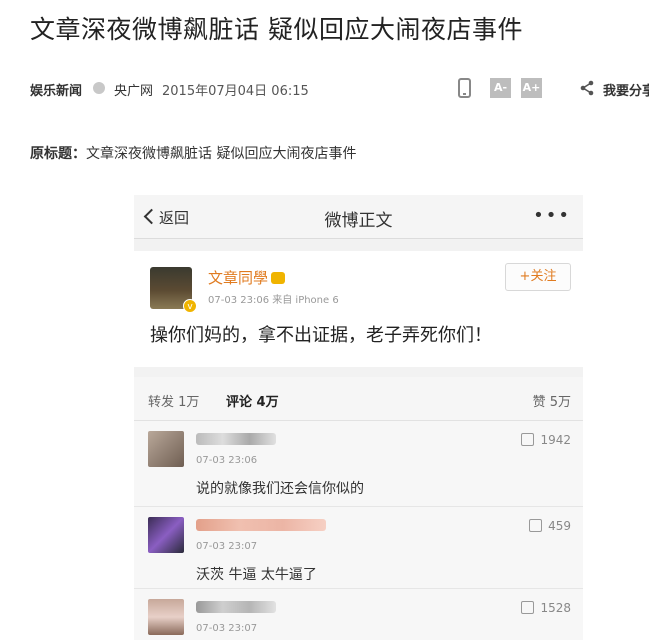 The height and width of the screenshot is (640, 649). Describe the element at coordinates (531, 88) in the screenshot. I see `font-increase-button: A+` at that location.